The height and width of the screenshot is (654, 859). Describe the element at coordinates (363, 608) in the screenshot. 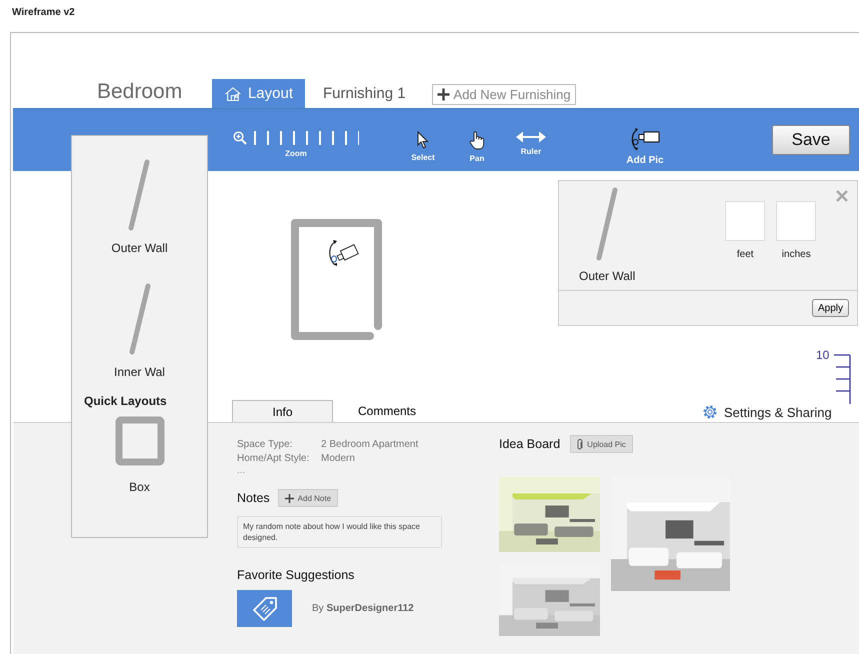

I see `suggestion-author: By SuperDesigner112` at that location.